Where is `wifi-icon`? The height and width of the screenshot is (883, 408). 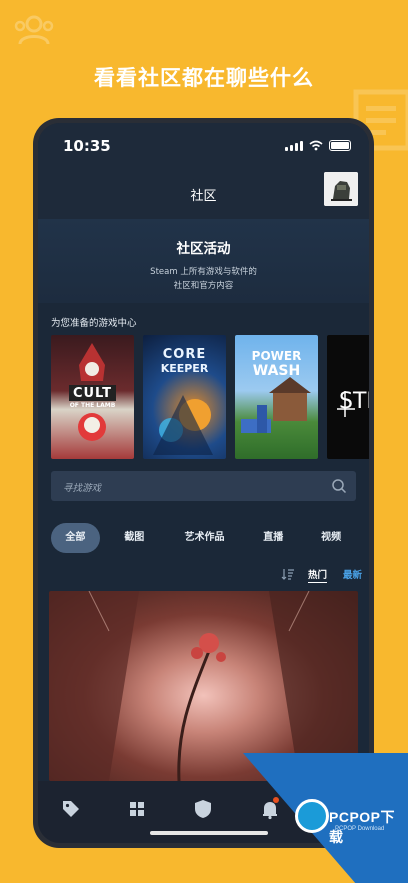
wifi-icon is located at coordinates (316, 145).